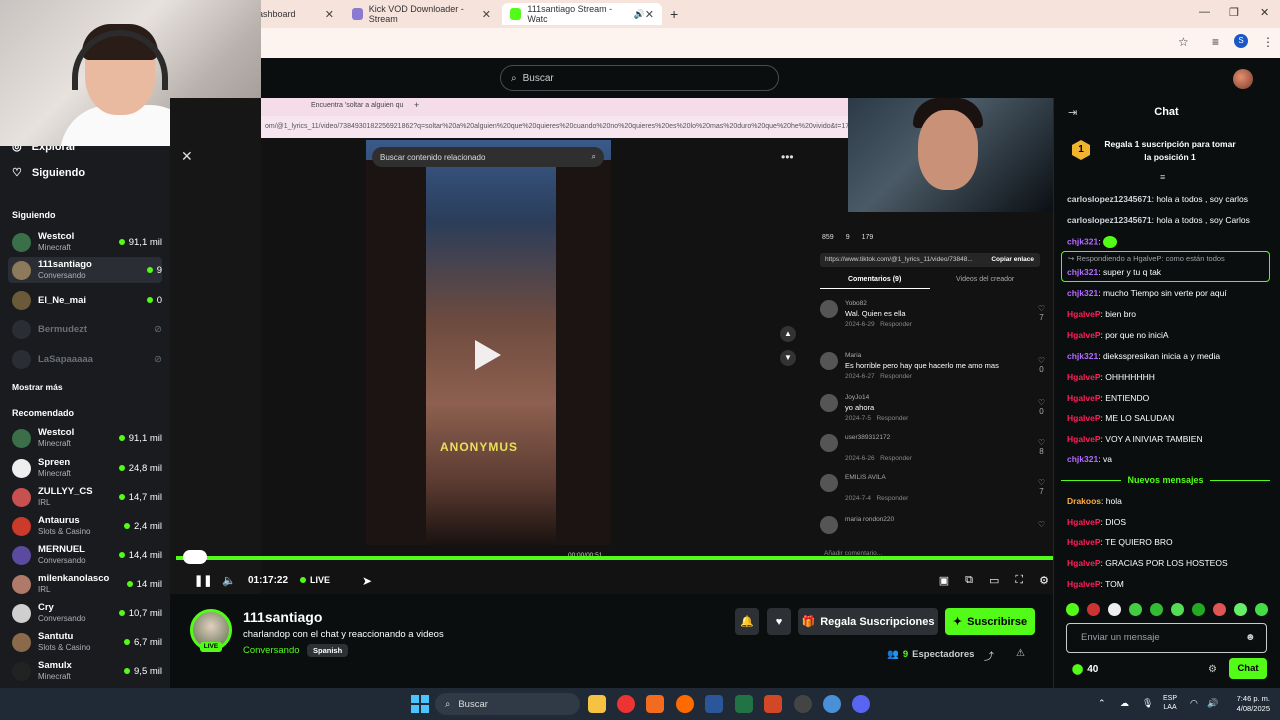 This screenshot has height=720, width=1280. What do you see at coordinates (803, 704) in the screenshot?
I see `app-icon` at bounding box center [803, 704].